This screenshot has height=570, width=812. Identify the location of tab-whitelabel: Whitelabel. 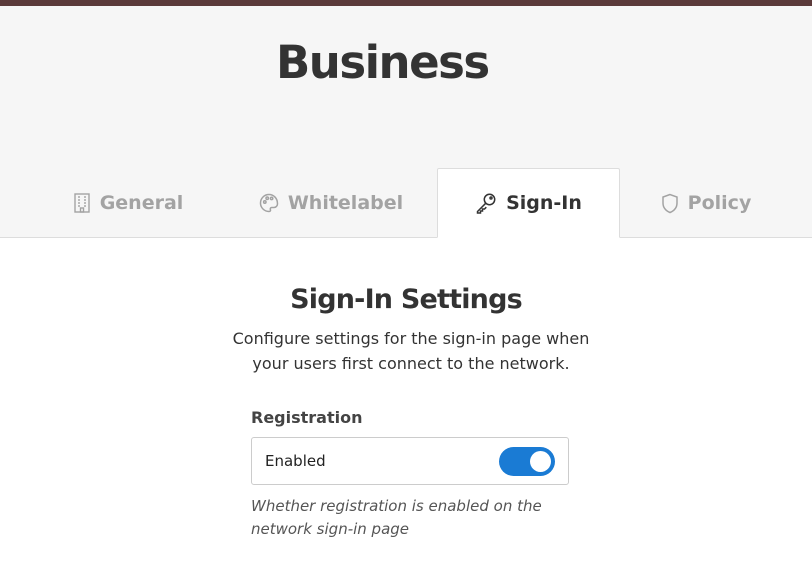
(331, 203).